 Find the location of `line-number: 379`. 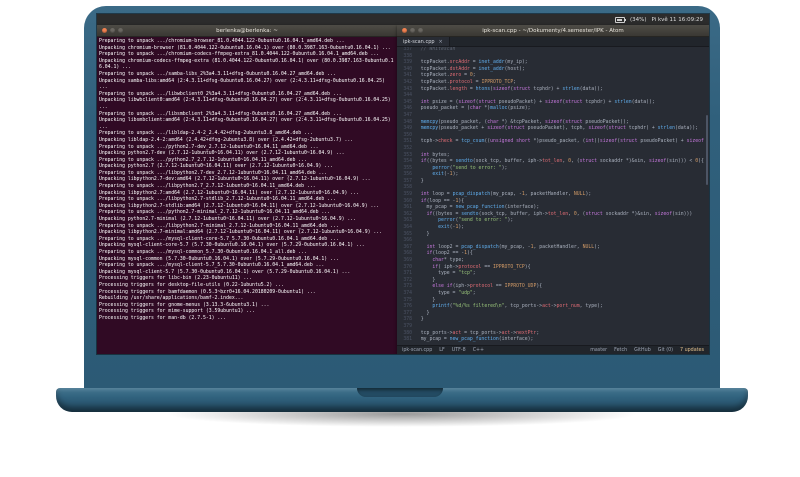

line-number: 379 is located at coordinates (407, 326).